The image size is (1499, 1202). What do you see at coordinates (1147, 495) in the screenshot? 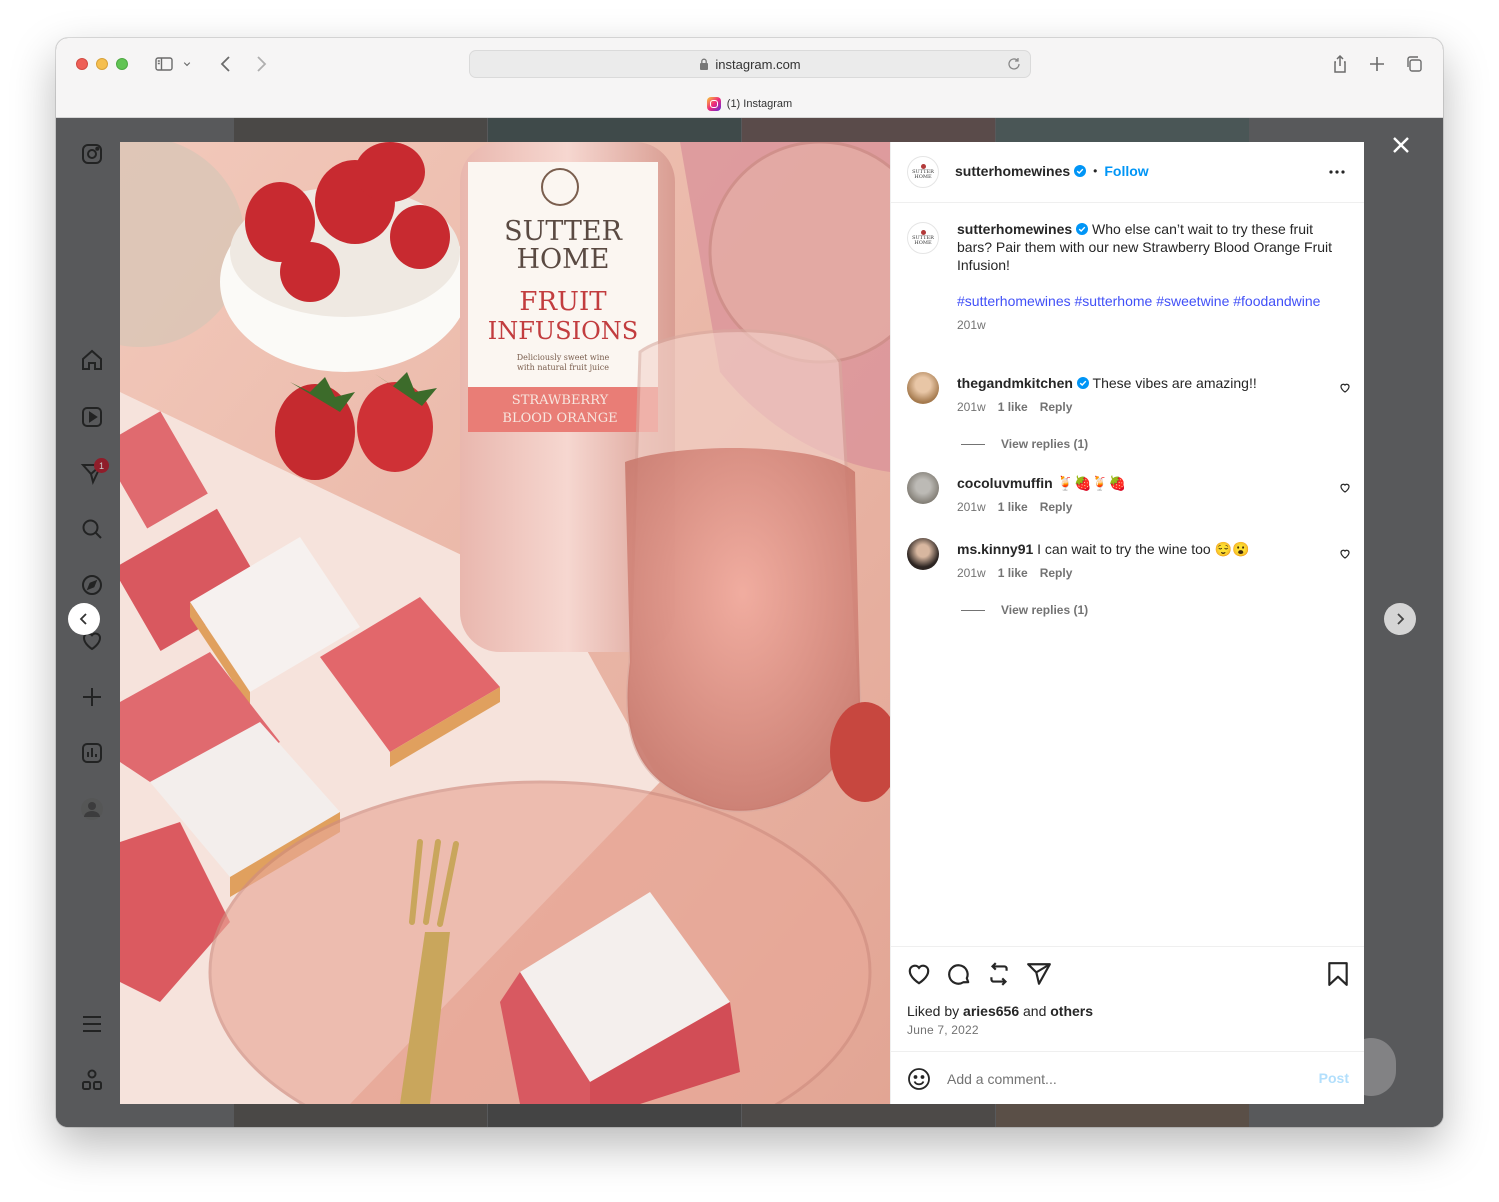
I see `comment: cocoluvmuffin 🍹🍓🍹🍓 201w 1 like Reply` at bounding box center [1147, 495].